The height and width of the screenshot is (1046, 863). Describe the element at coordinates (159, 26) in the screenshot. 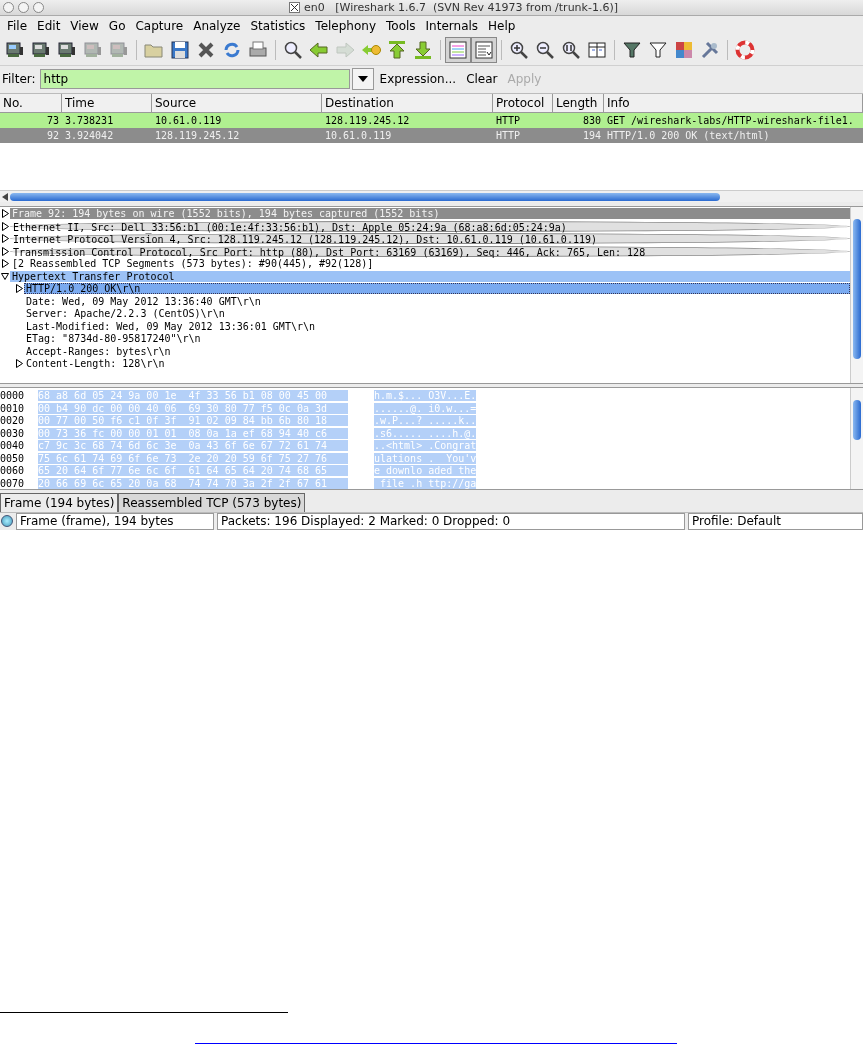

I see `menu-item: Capture` at that location.